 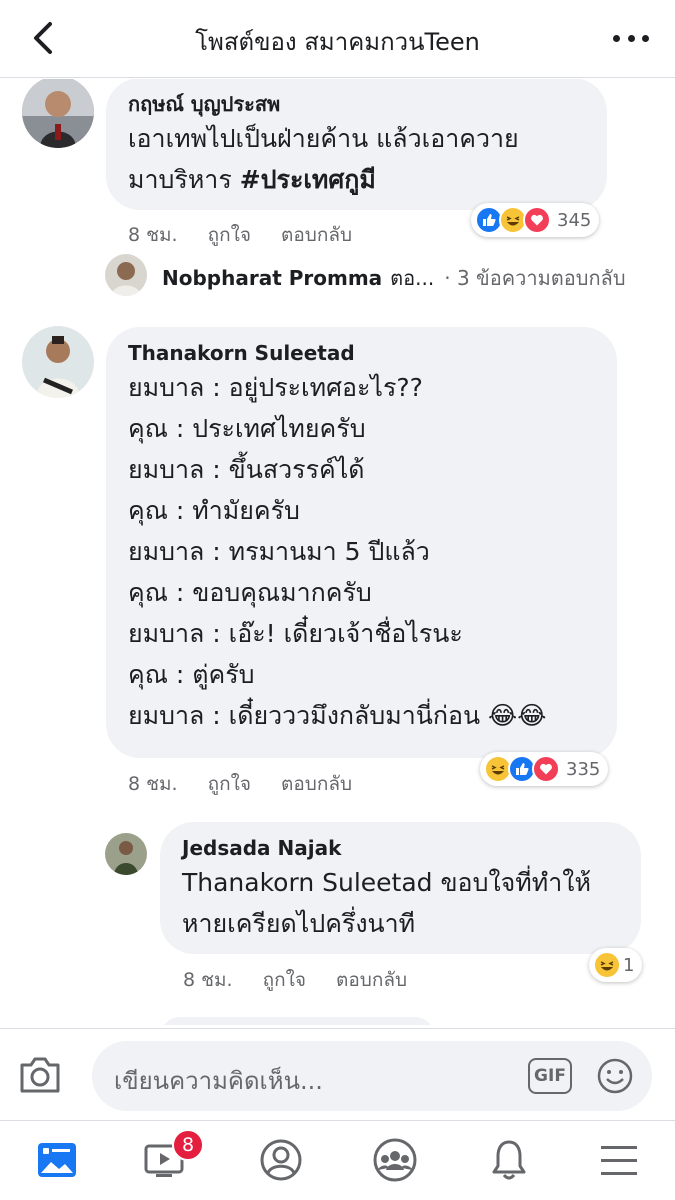 I want to click on reply-author: Nobpharat Promma, so click(x=272, y=278).